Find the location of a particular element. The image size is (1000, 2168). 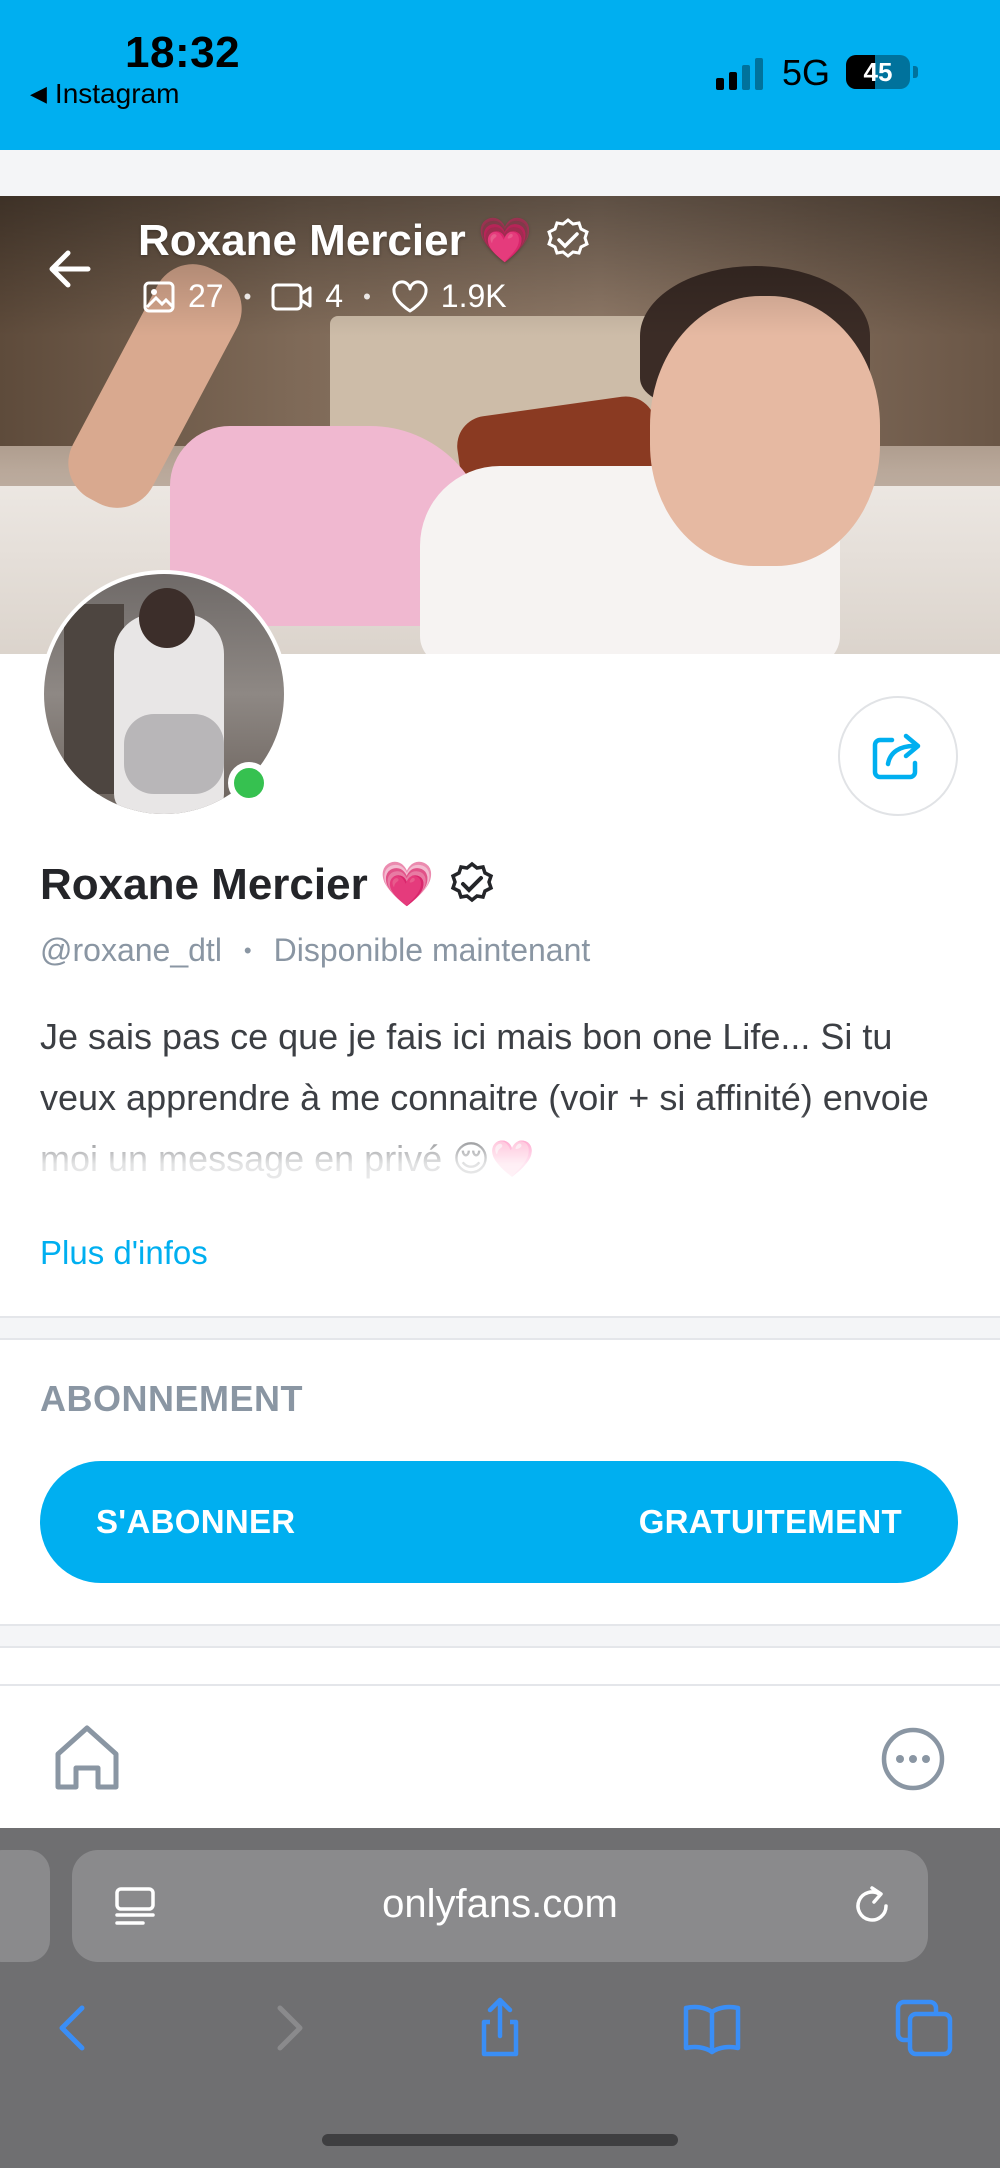

battery-level: 45 is located at coordinates (878, 72).